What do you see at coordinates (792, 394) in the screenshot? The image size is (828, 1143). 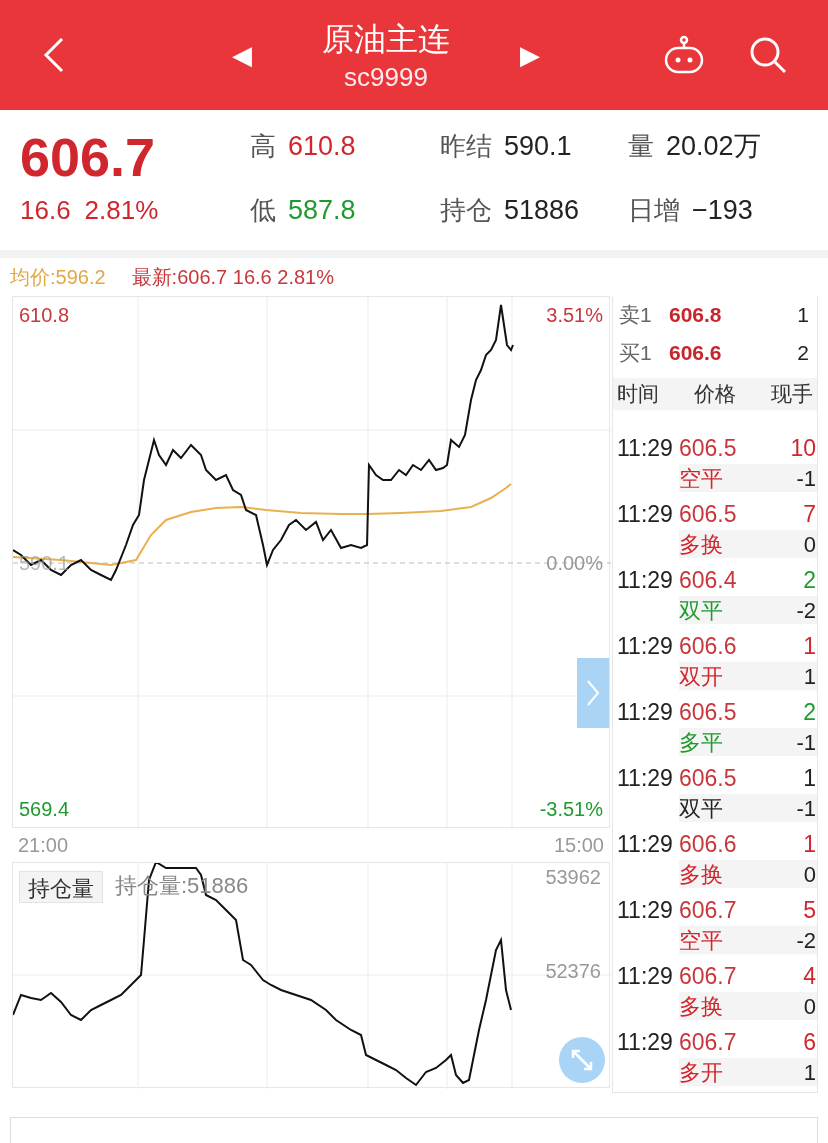 I see `column-header: 现手` at bounding box center [792, 394].